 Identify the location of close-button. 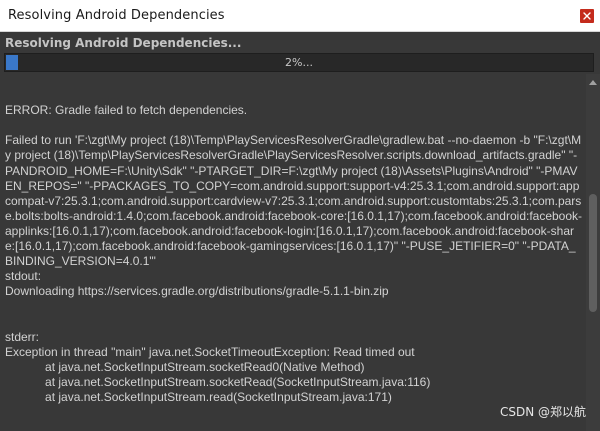
(587, 16).